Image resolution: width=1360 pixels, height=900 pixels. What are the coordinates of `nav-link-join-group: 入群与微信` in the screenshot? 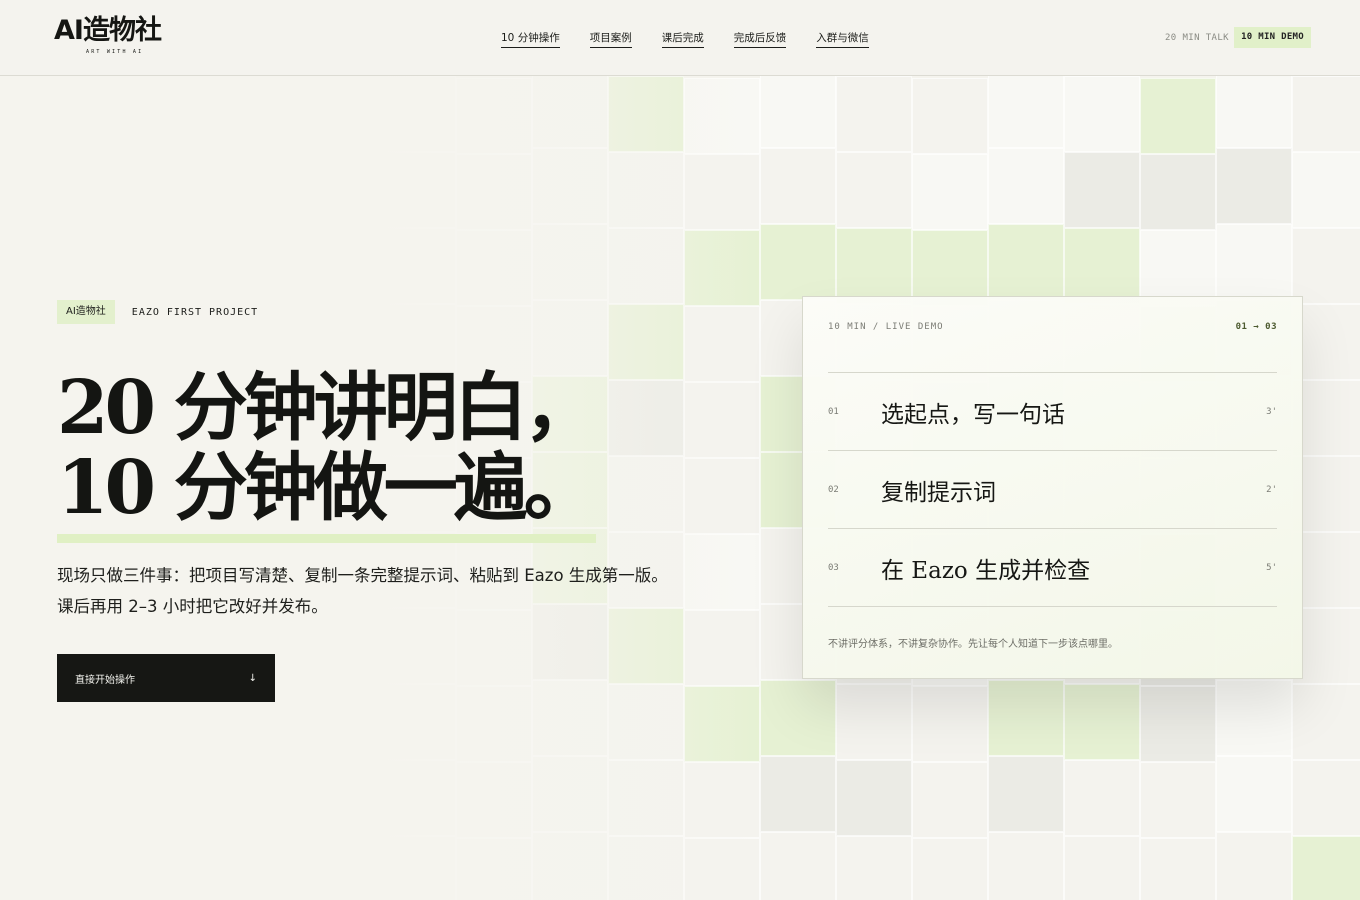 It's located at (842, 39).